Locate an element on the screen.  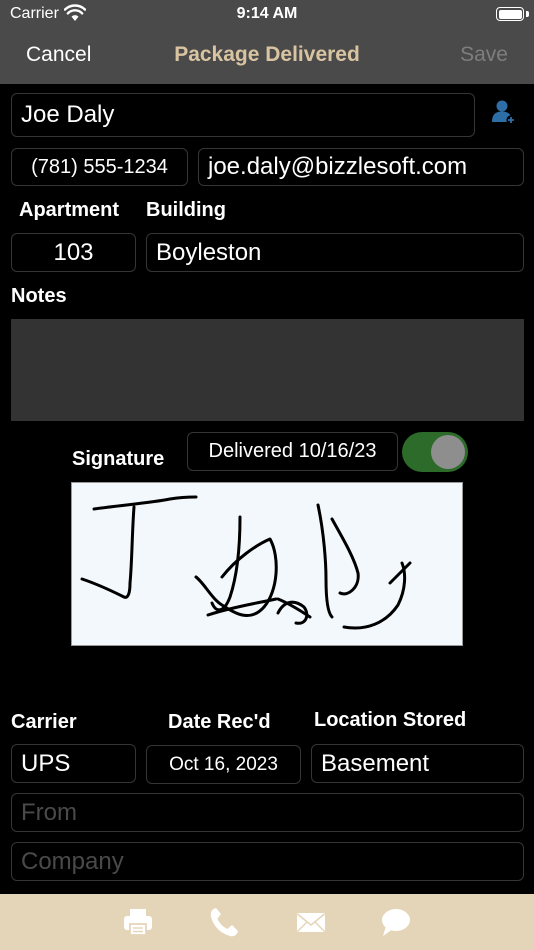
from-placeholder: From is located at coordinates (49, 812).